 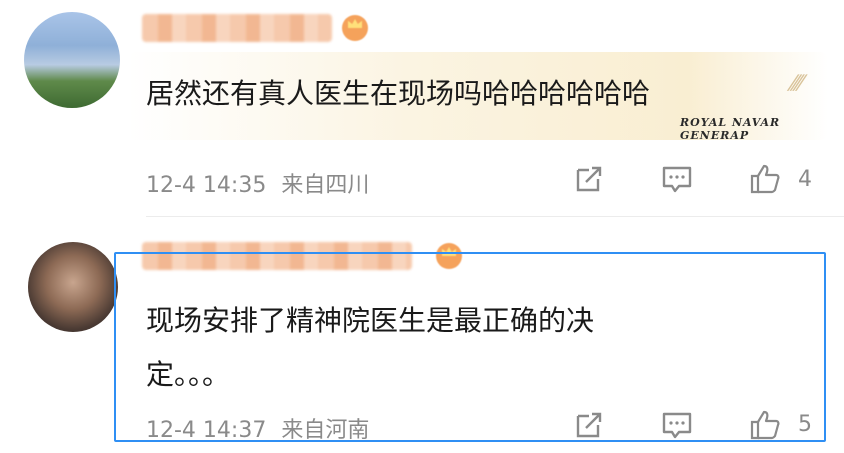 What do you see at coordinates (237, 28) in the screenshot?
I see `username-blurred` at bounding box center [237, 28].